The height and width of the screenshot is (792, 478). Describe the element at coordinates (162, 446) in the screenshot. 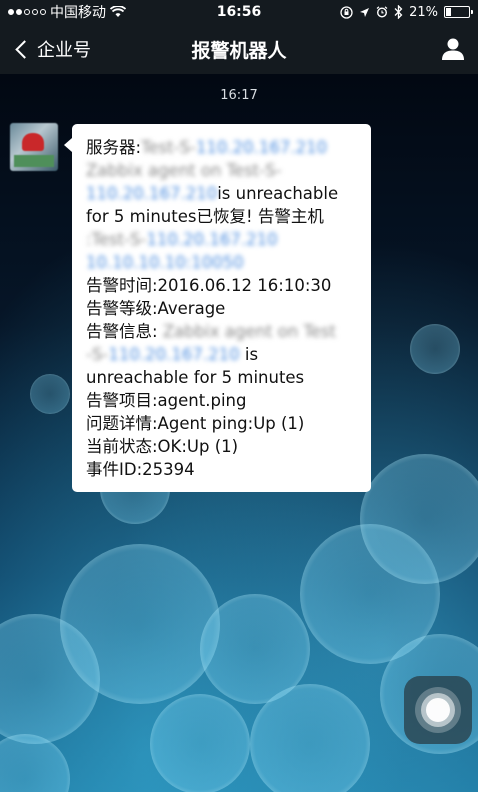

I see `message-text: 当前状态:OK:Up (1)` at that location.